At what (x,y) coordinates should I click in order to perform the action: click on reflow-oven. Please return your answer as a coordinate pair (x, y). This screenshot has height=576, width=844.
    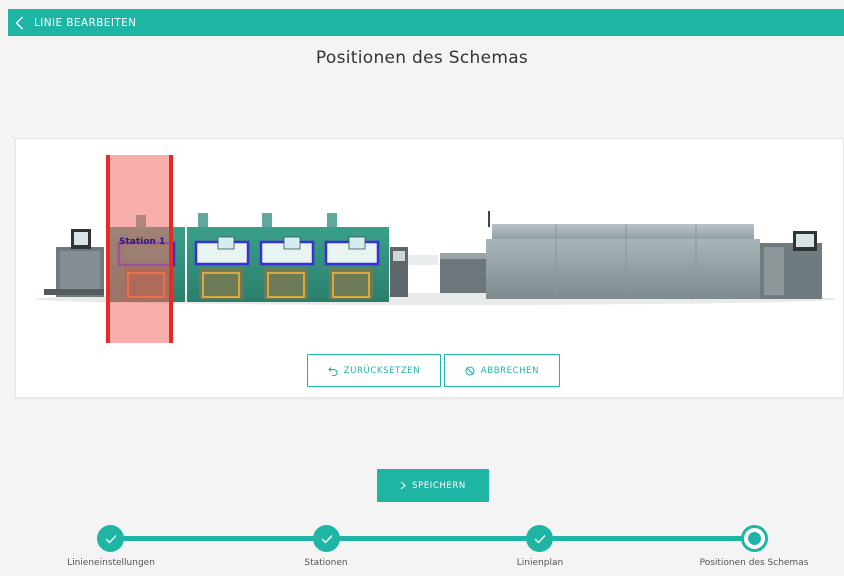
    Looking at the image, I should click on (623, 255).